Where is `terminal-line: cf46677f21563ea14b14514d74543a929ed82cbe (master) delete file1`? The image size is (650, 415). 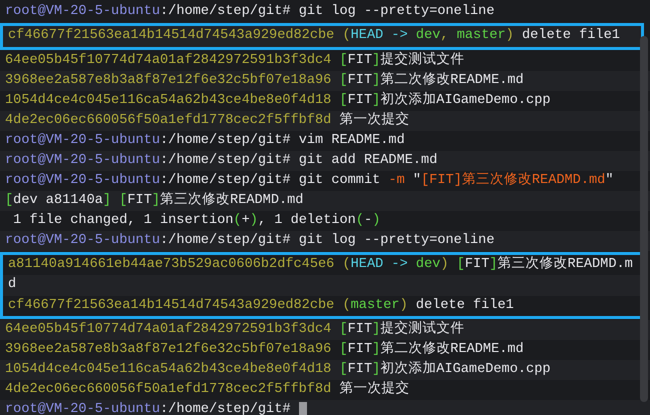
terminal-line: cf46677f21563ea14b14514d74543a929ed82cbe (master) delete file1 is located at coordinates (261, 305).